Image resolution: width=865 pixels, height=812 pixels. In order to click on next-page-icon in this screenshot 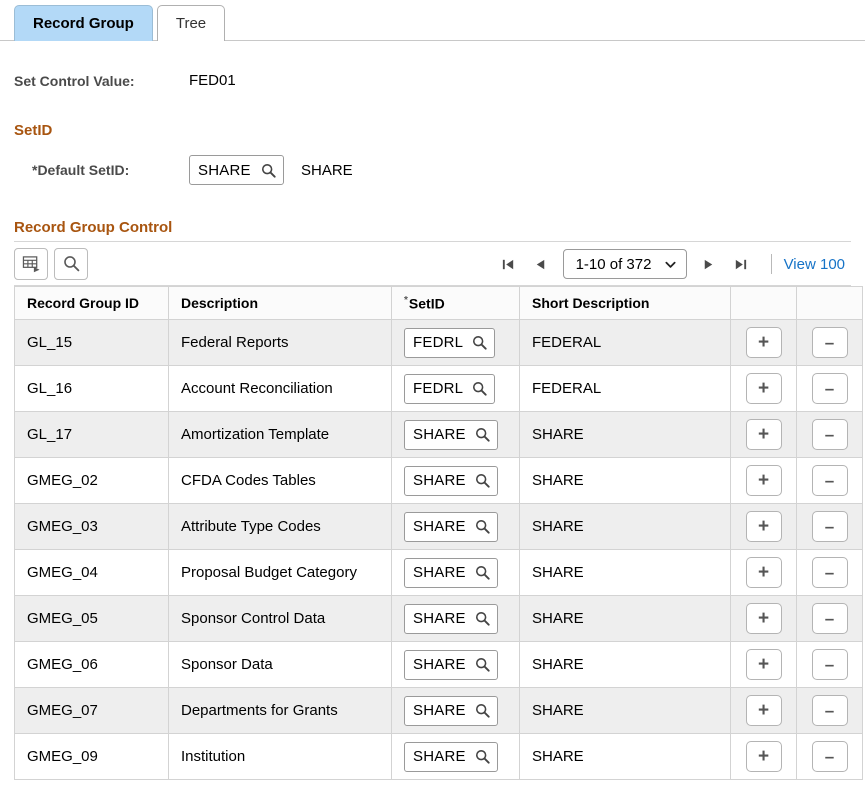, I will do `click(709, 264)`.